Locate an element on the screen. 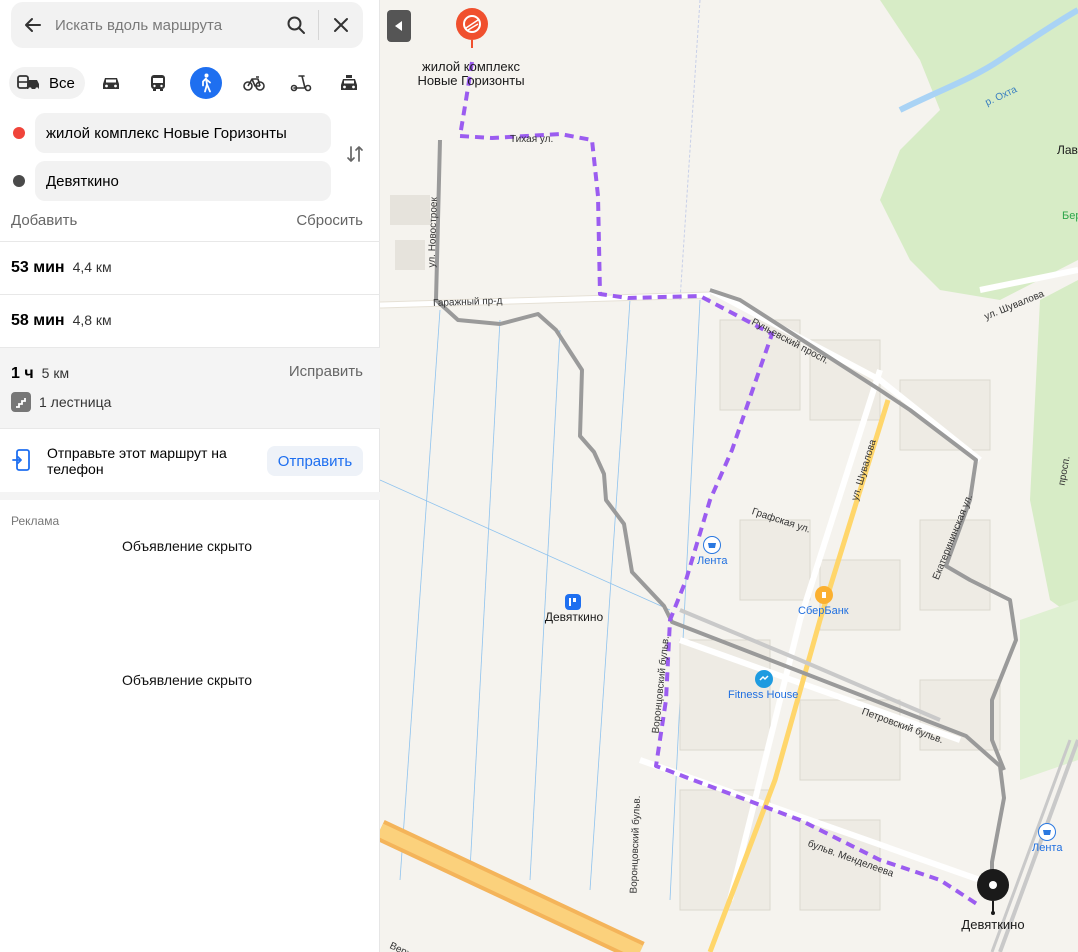 This screenshot has width=1078, height=952. arrow-left-icon is located at coordinates (33, 25).